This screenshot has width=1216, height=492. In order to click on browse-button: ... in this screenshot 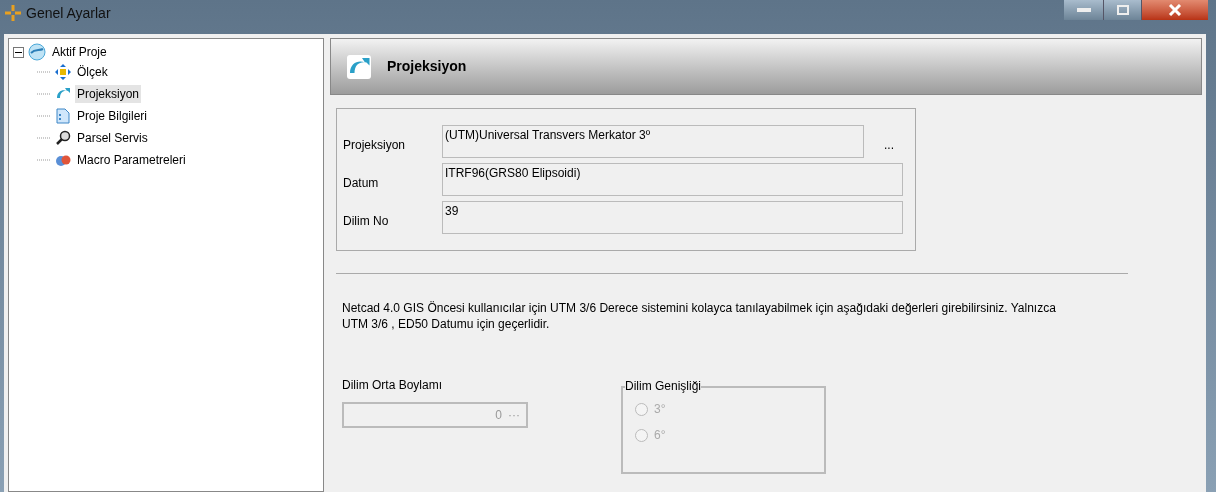, I will do `click(889, 141)`.